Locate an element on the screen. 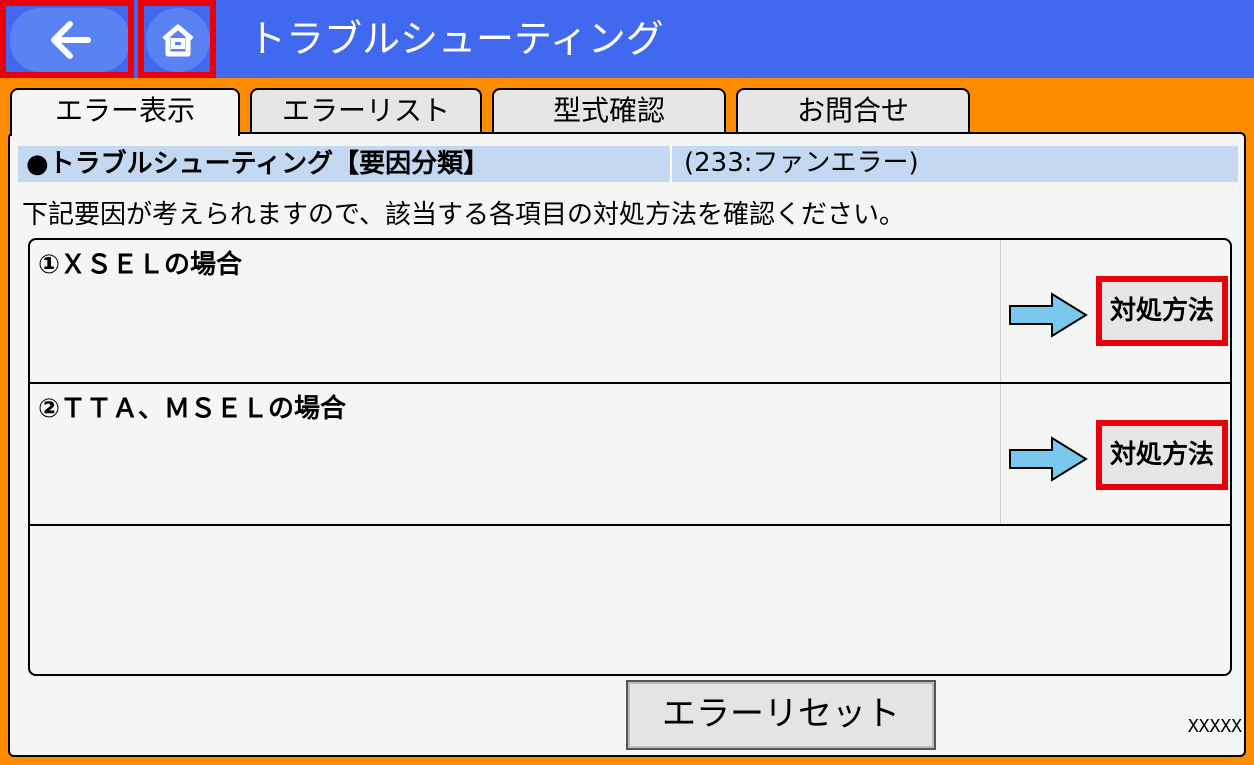 The height and width of the screenshot is (765, 1254). tab-model-check: 型式確認 is located at coordinates (609, 111).